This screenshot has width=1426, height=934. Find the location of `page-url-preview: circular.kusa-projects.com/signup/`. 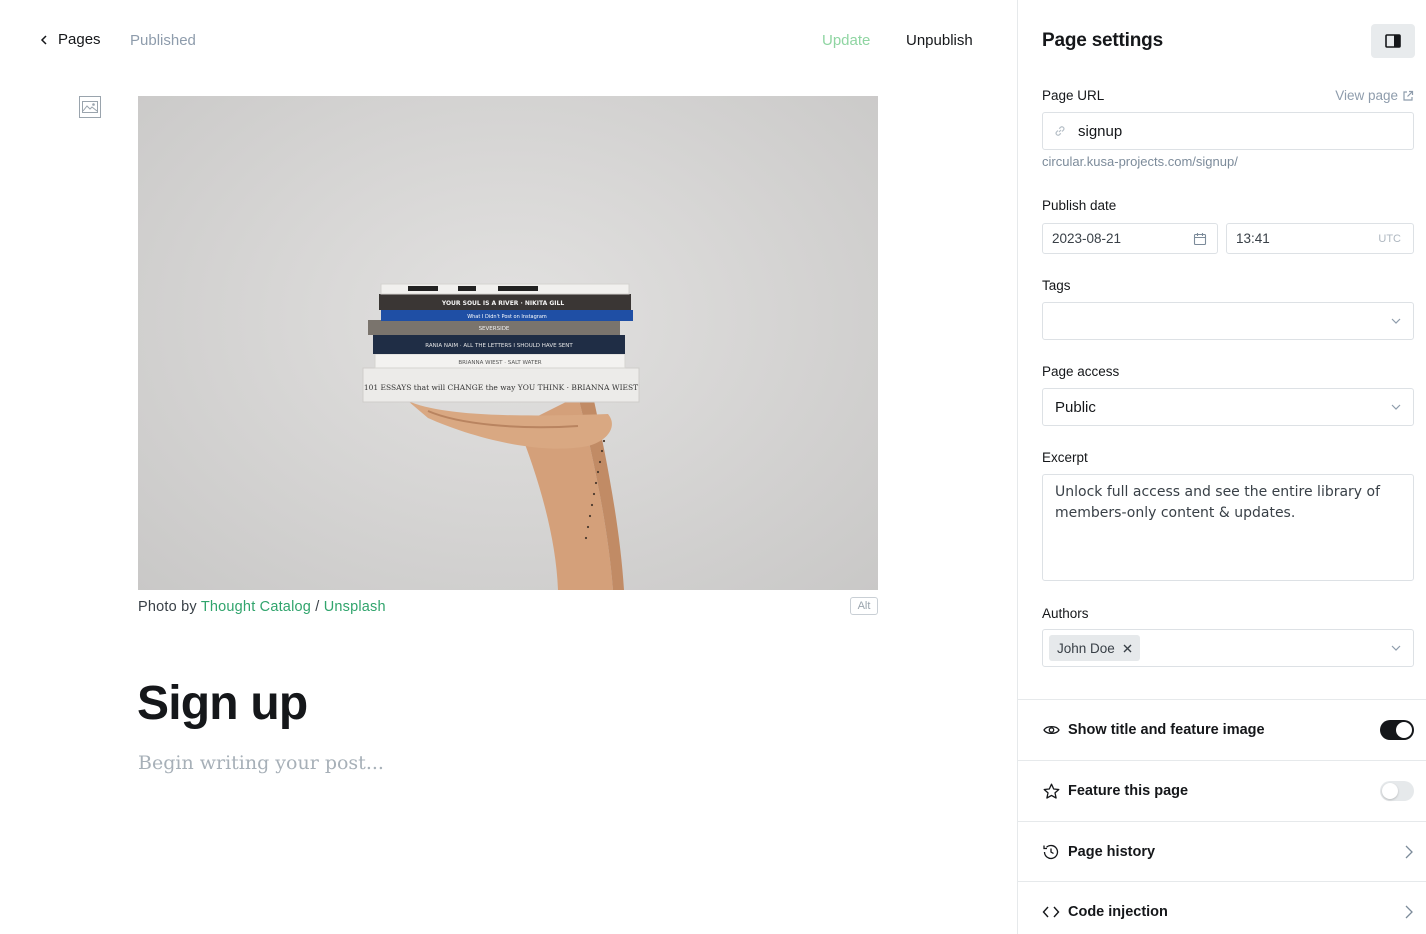

page-url-preview: circular.kusa-projects.com/signup/ is located at coordinates (1140, 161).